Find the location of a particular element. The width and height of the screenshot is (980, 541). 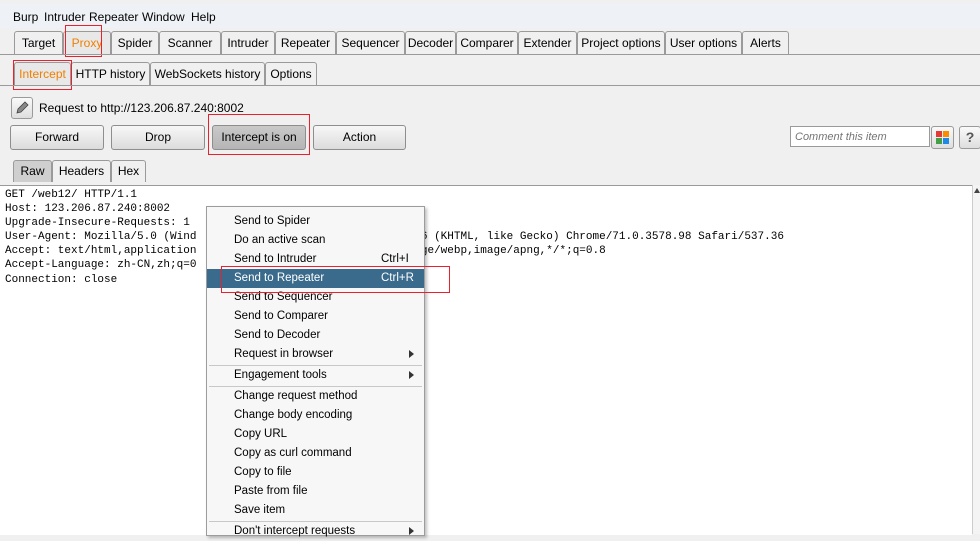

tab-sequencer: Sequencer is located at coordinates (370, 42).